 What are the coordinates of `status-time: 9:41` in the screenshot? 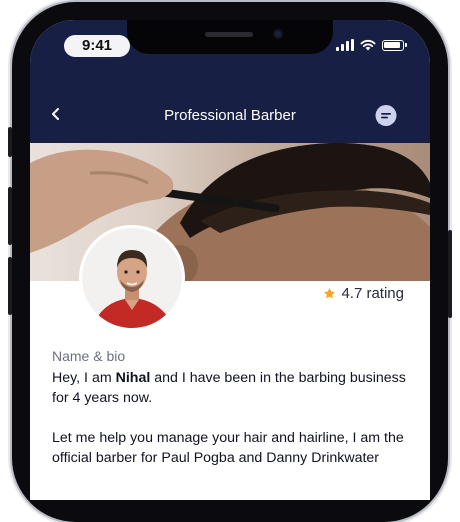 It's located at (97, 46).